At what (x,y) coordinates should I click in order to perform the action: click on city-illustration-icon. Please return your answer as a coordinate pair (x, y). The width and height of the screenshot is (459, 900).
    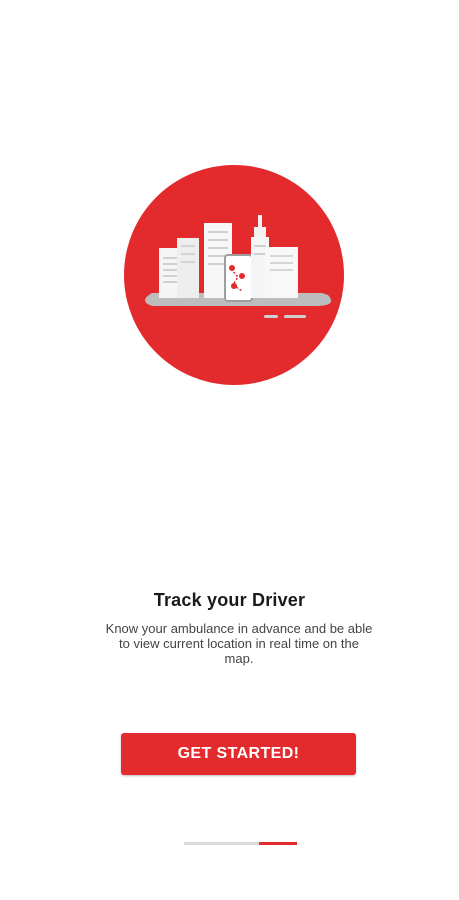
    Looking at the image, I should click on (234, 275).